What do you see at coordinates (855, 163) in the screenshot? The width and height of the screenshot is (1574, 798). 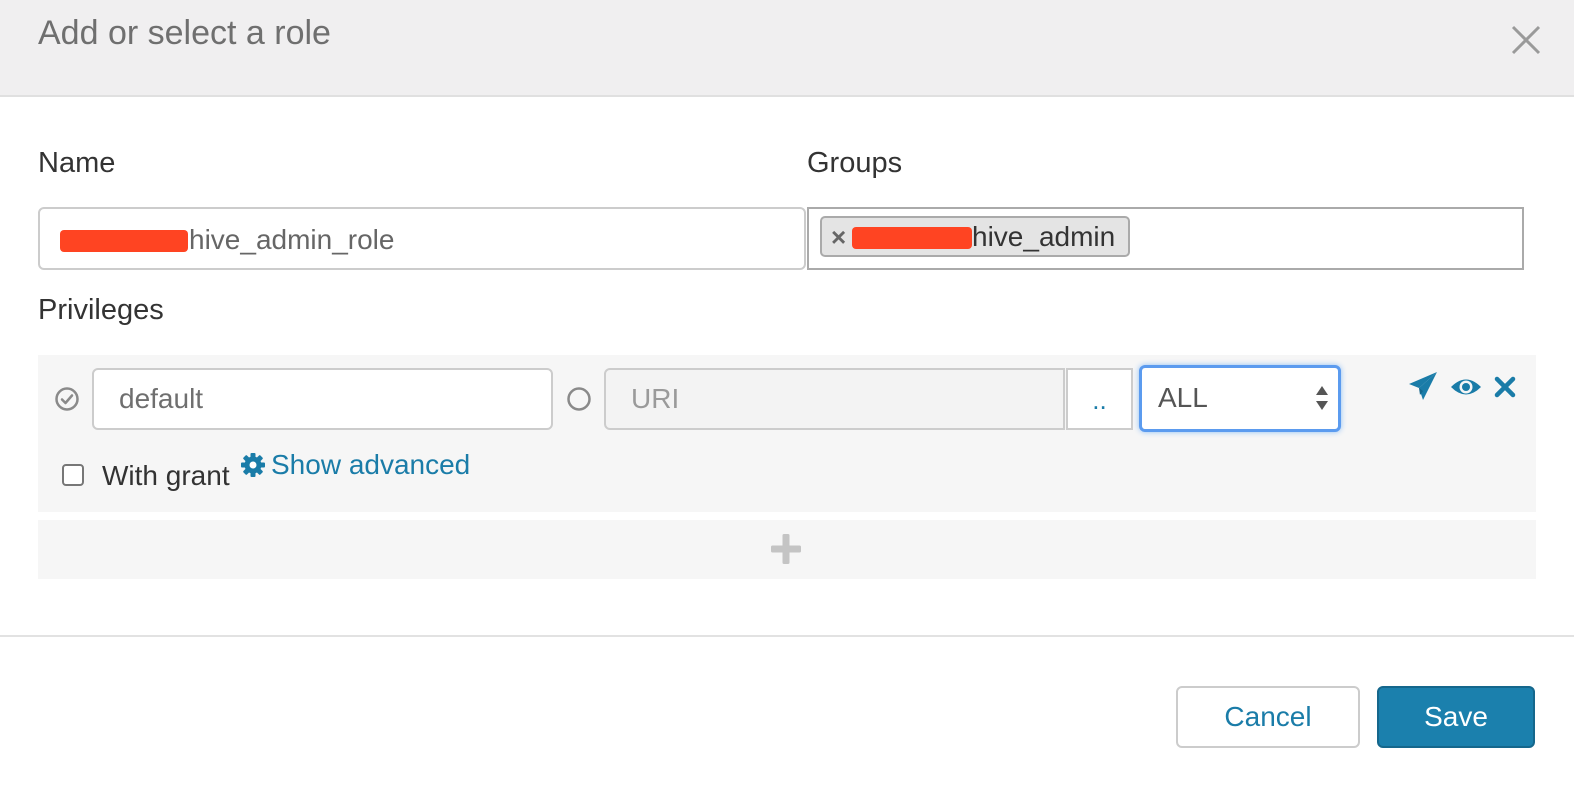 I see `groups-label: Groups` at bounding box center [855, 163].